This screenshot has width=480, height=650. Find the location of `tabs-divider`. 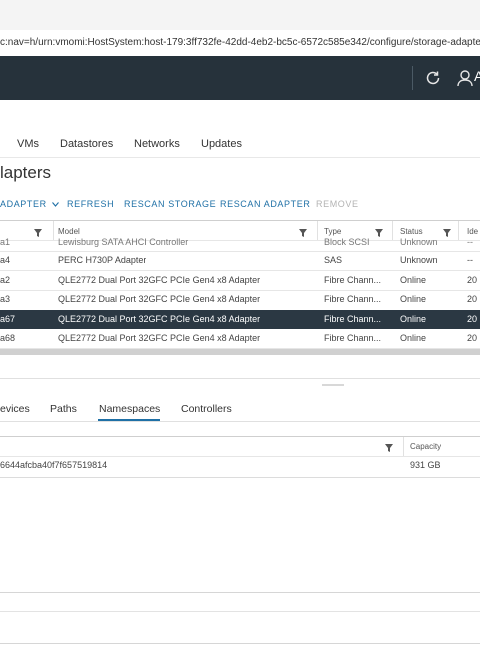

tabs-divider is located at coordinates (240, 157).